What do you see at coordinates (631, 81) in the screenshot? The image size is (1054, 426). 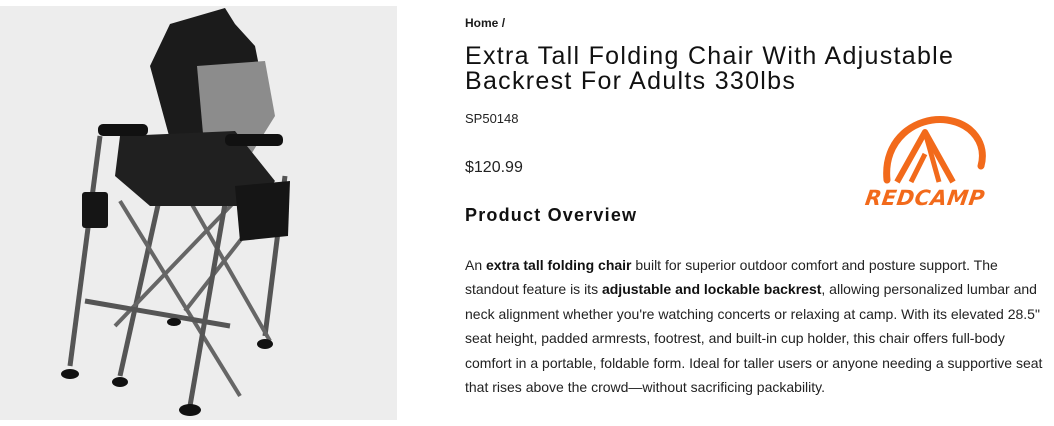 I see `product-title-line-2: Backrest For Adults 330lbs` at bounding box center [631, 81].